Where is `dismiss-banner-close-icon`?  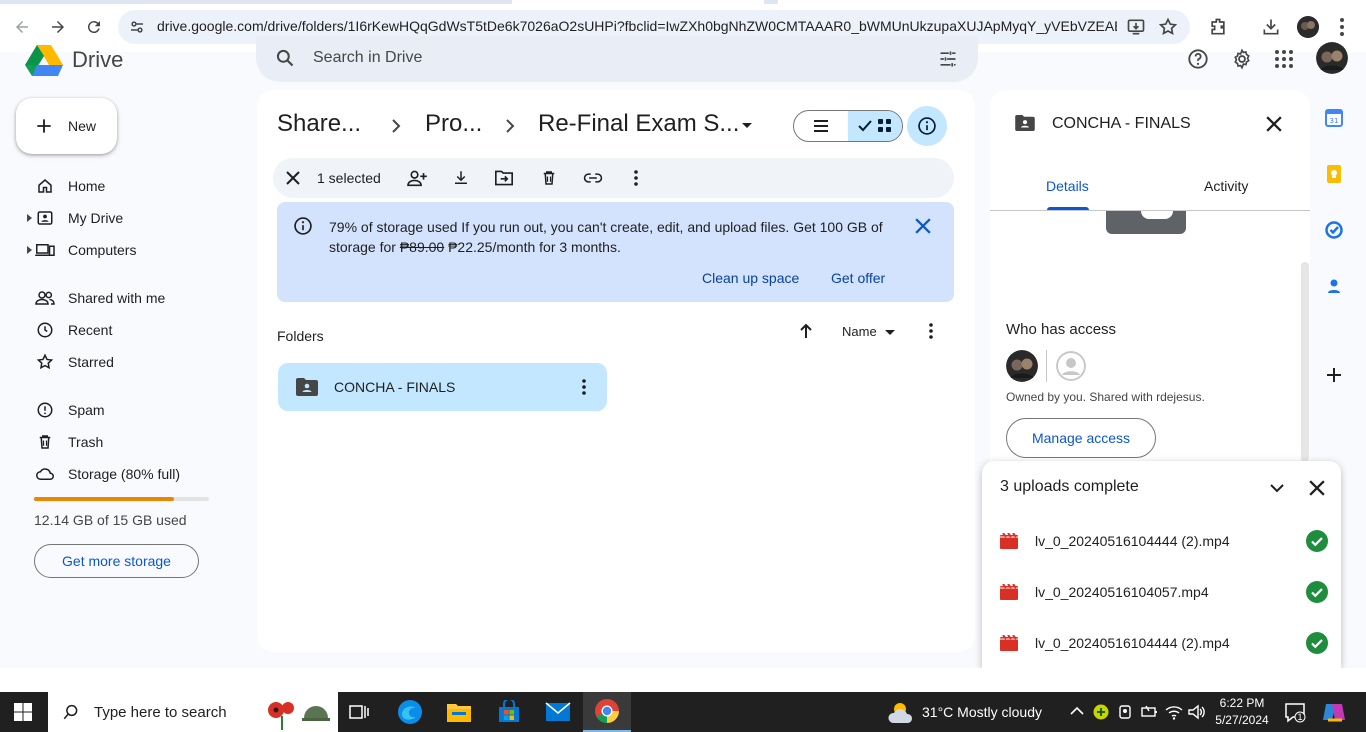
dismiss-banner-close-icon is located at coordinates (923, 226).